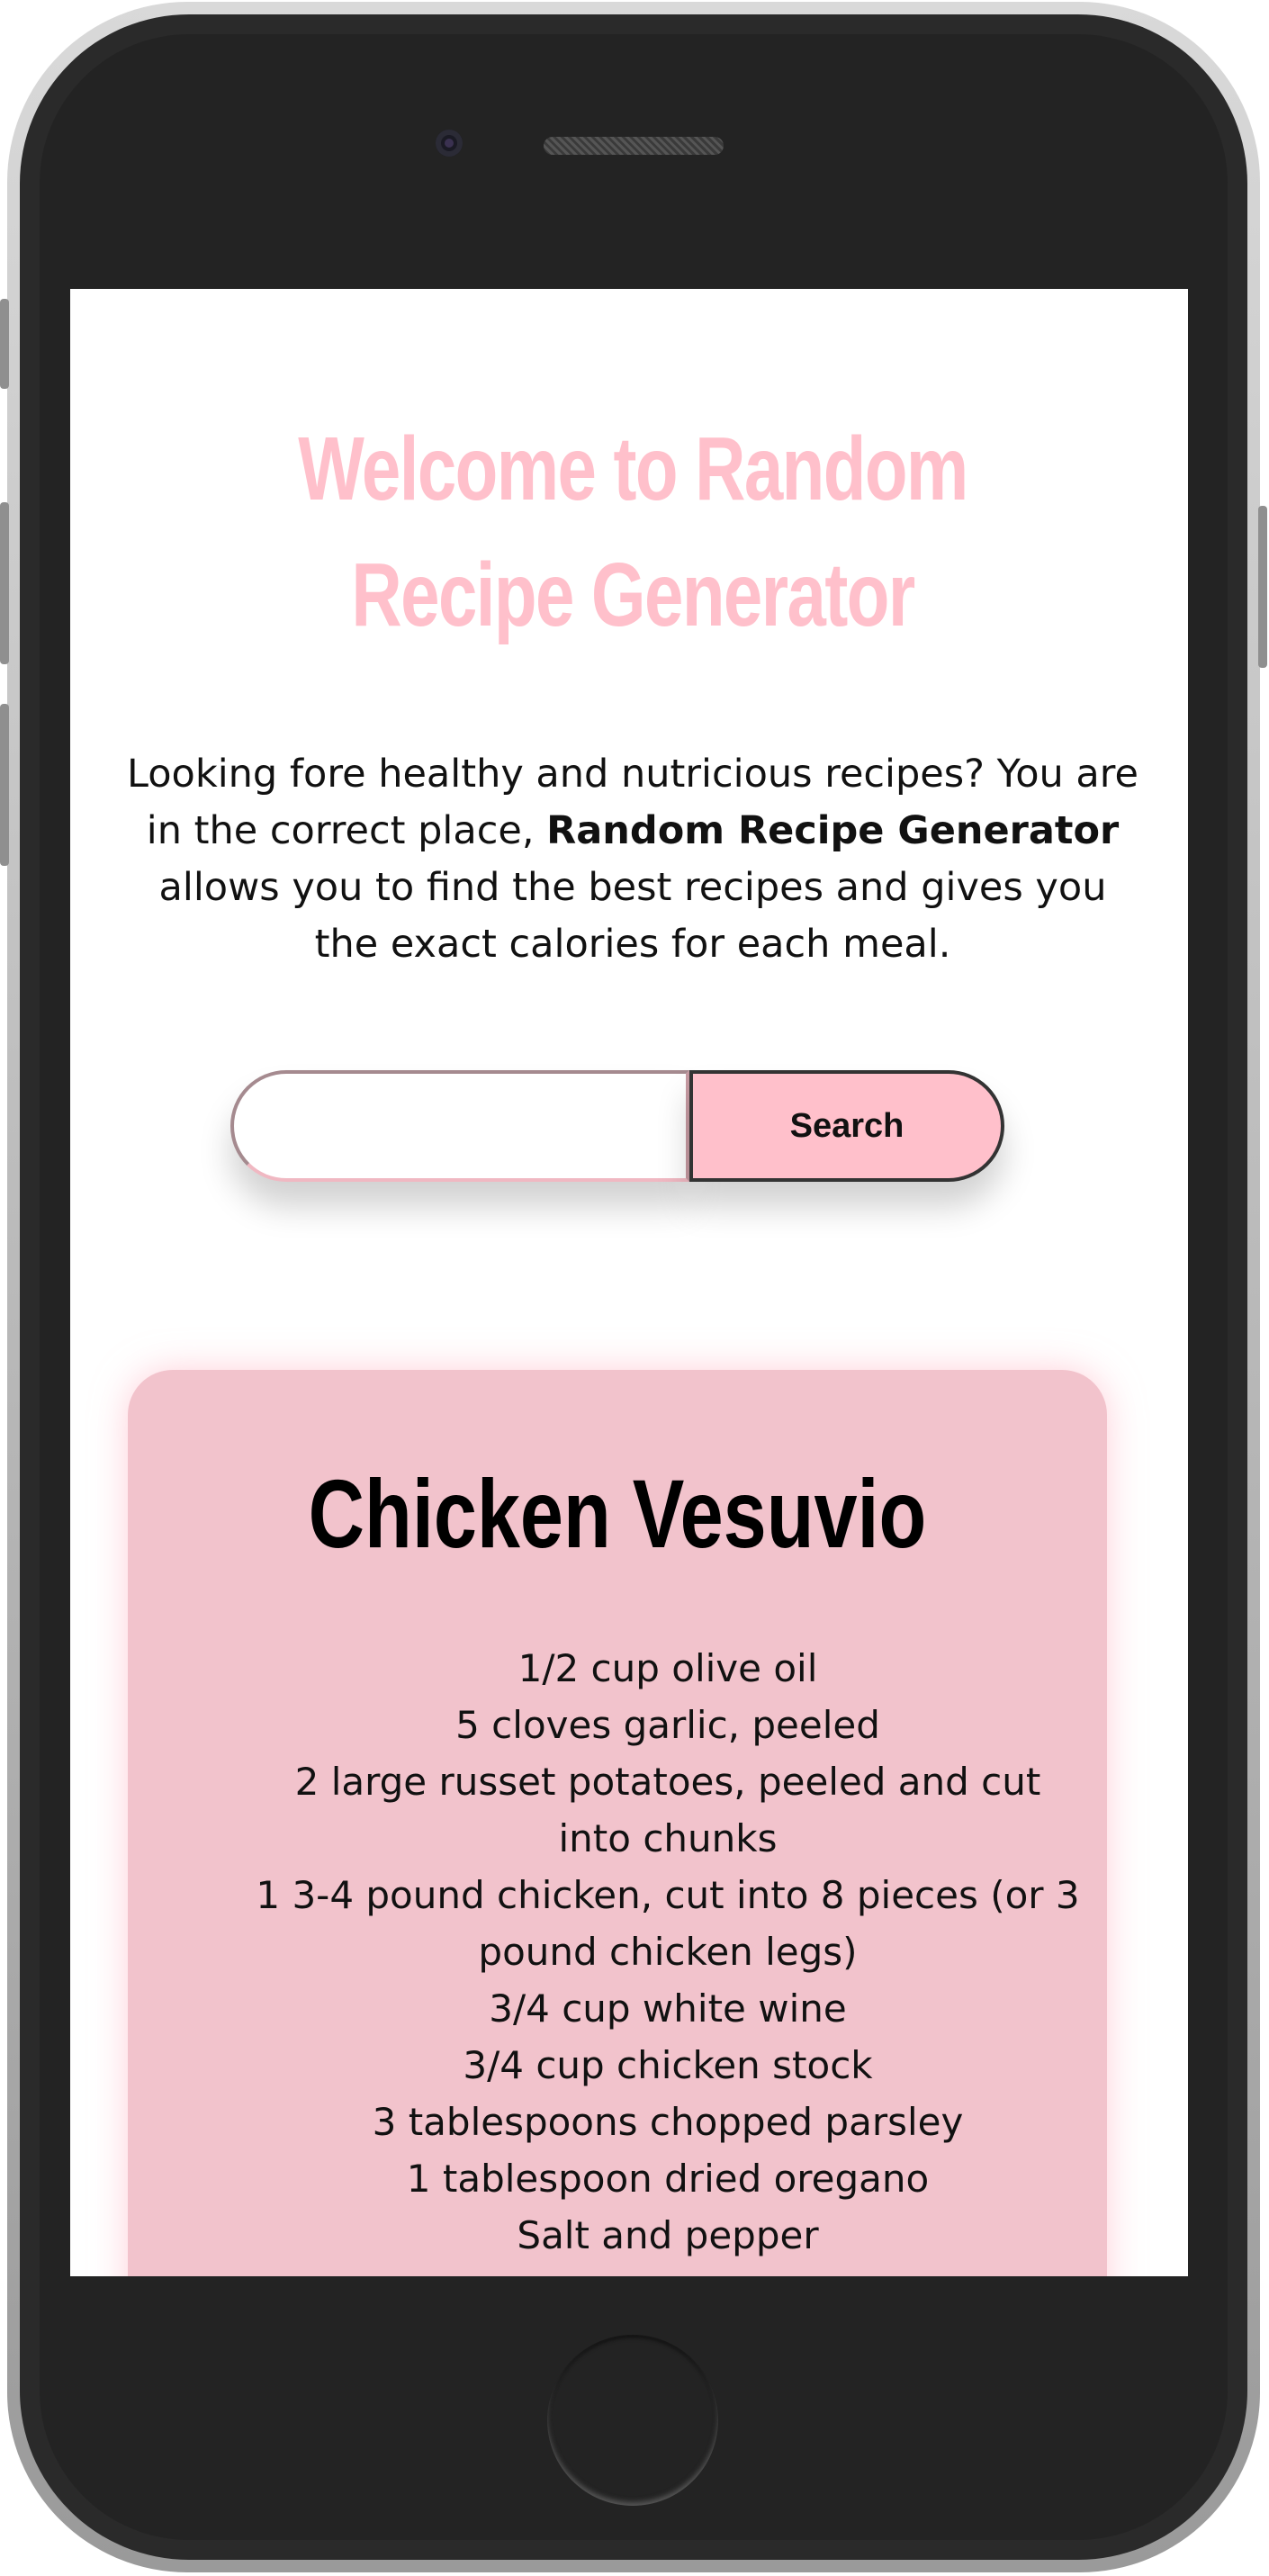 The image size is (1269, 2576). Describe the element at coordinates (617, 1513) in the screenshot. I see `recipe-title: Chicken Vesuvio` at that location.